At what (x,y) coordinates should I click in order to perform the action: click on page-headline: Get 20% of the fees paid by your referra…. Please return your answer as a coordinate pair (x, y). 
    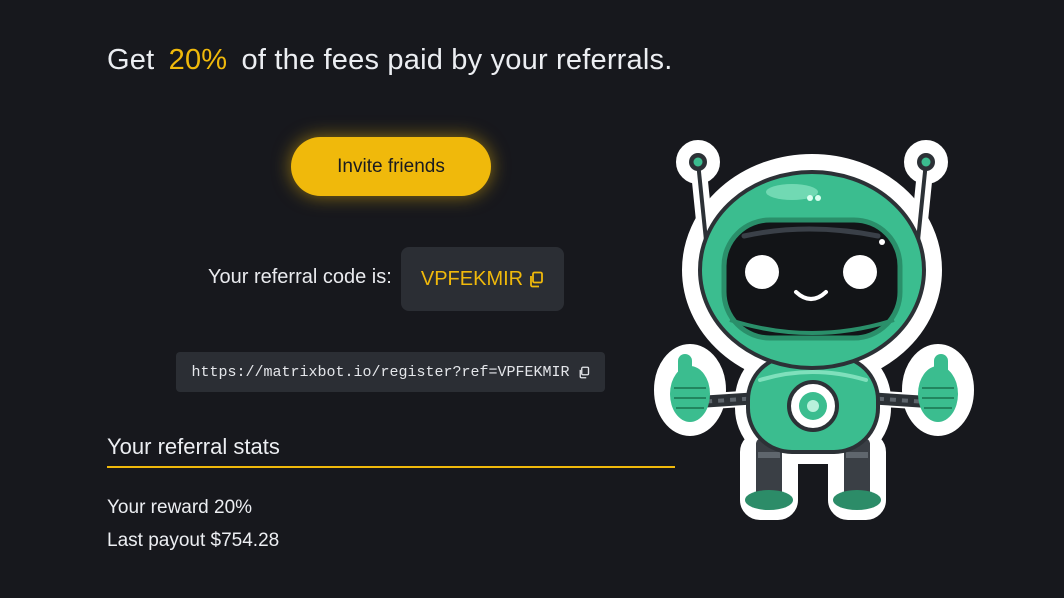
    Looking at the image, I should click on (389, 60).